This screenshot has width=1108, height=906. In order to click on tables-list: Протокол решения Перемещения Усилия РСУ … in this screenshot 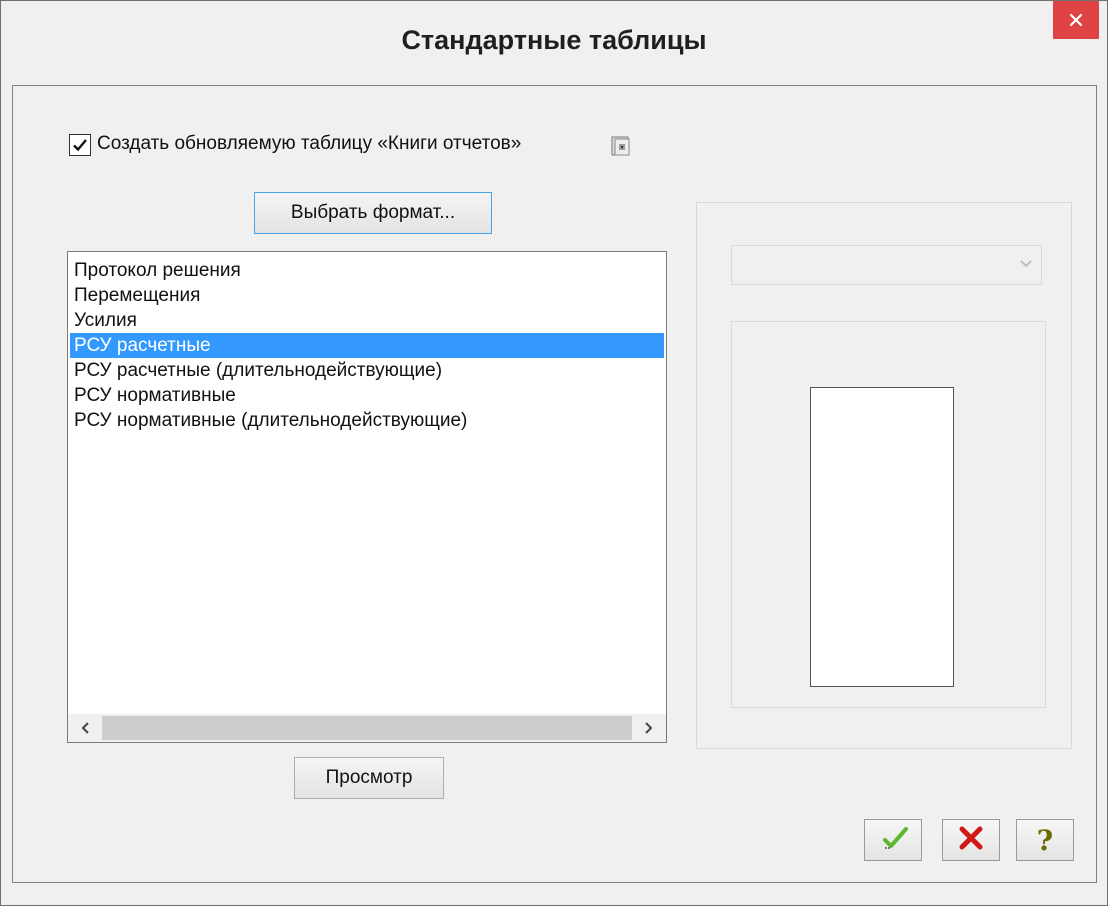, I will do `click(367, 342)`.